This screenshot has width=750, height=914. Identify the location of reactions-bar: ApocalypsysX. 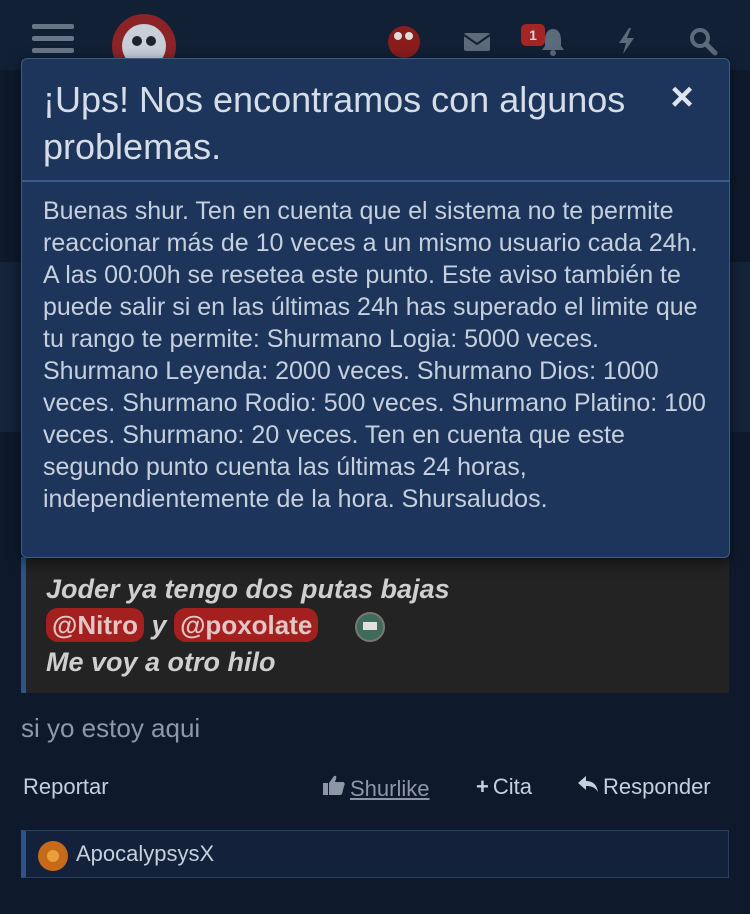
(375, 854).